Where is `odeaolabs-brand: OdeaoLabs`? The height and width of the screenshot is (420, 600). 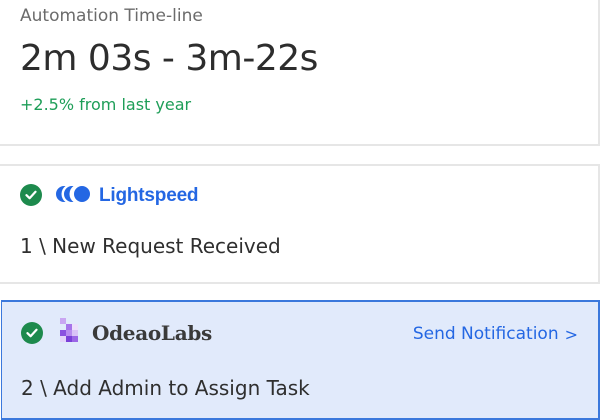
odeaolabs-brand: OdeaoLabs is located at coordinates (134, 333).